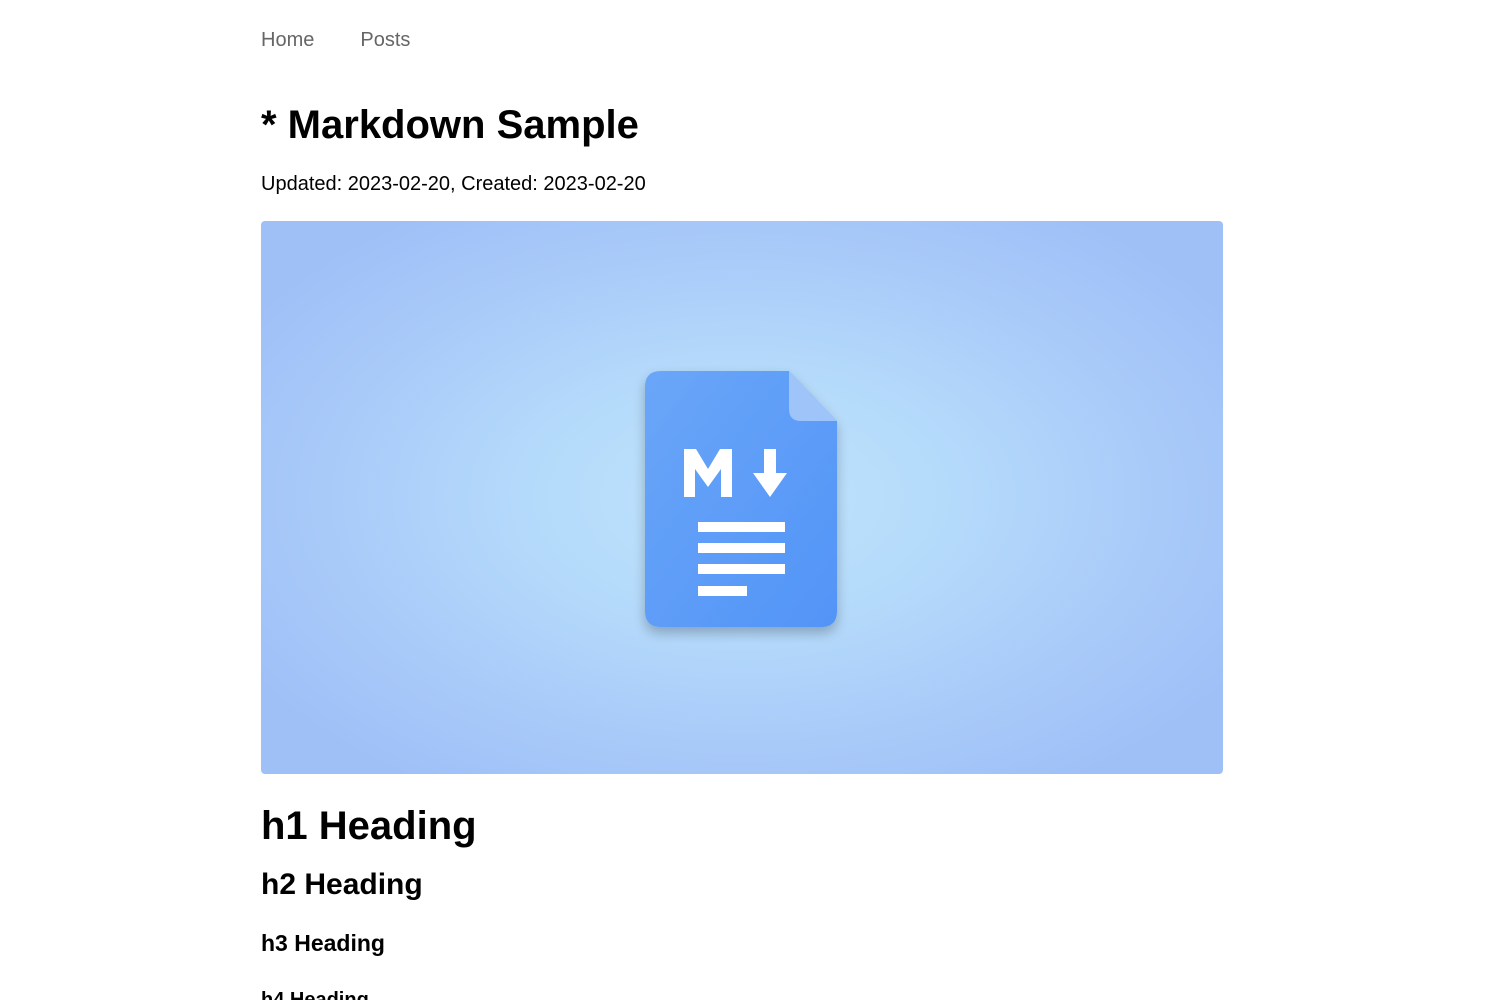  Describe the element at coordinates (287, 40) in the screenshot. I see `nav-link-home: Home` at that location.